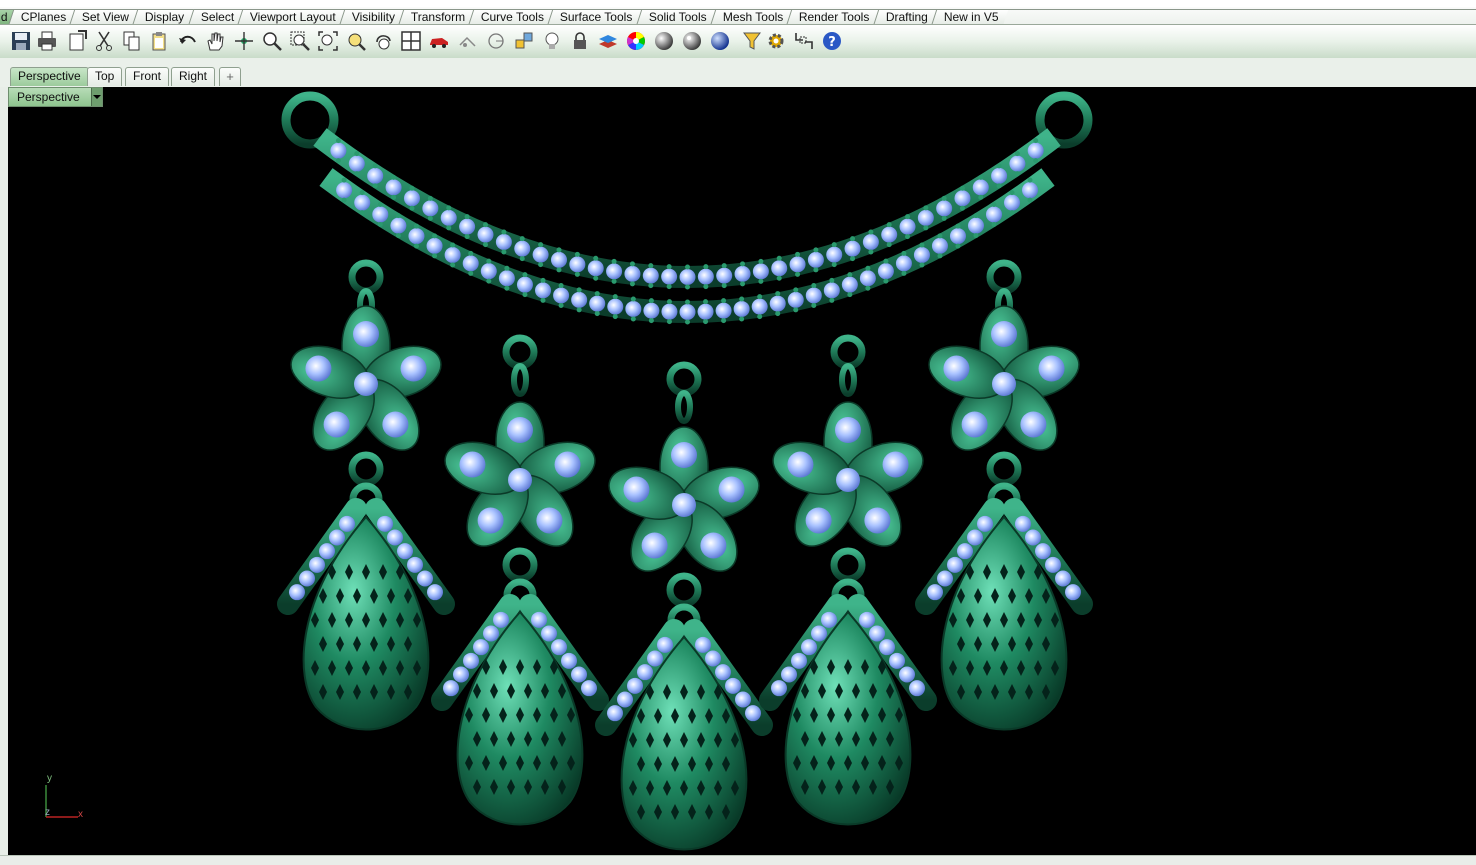 Image resolution: width=1476 pixels, height=865 pixels. Describe the element at coordinates (230, 76) in the screenshot. I see `add-viewport-tab: +` at that location.